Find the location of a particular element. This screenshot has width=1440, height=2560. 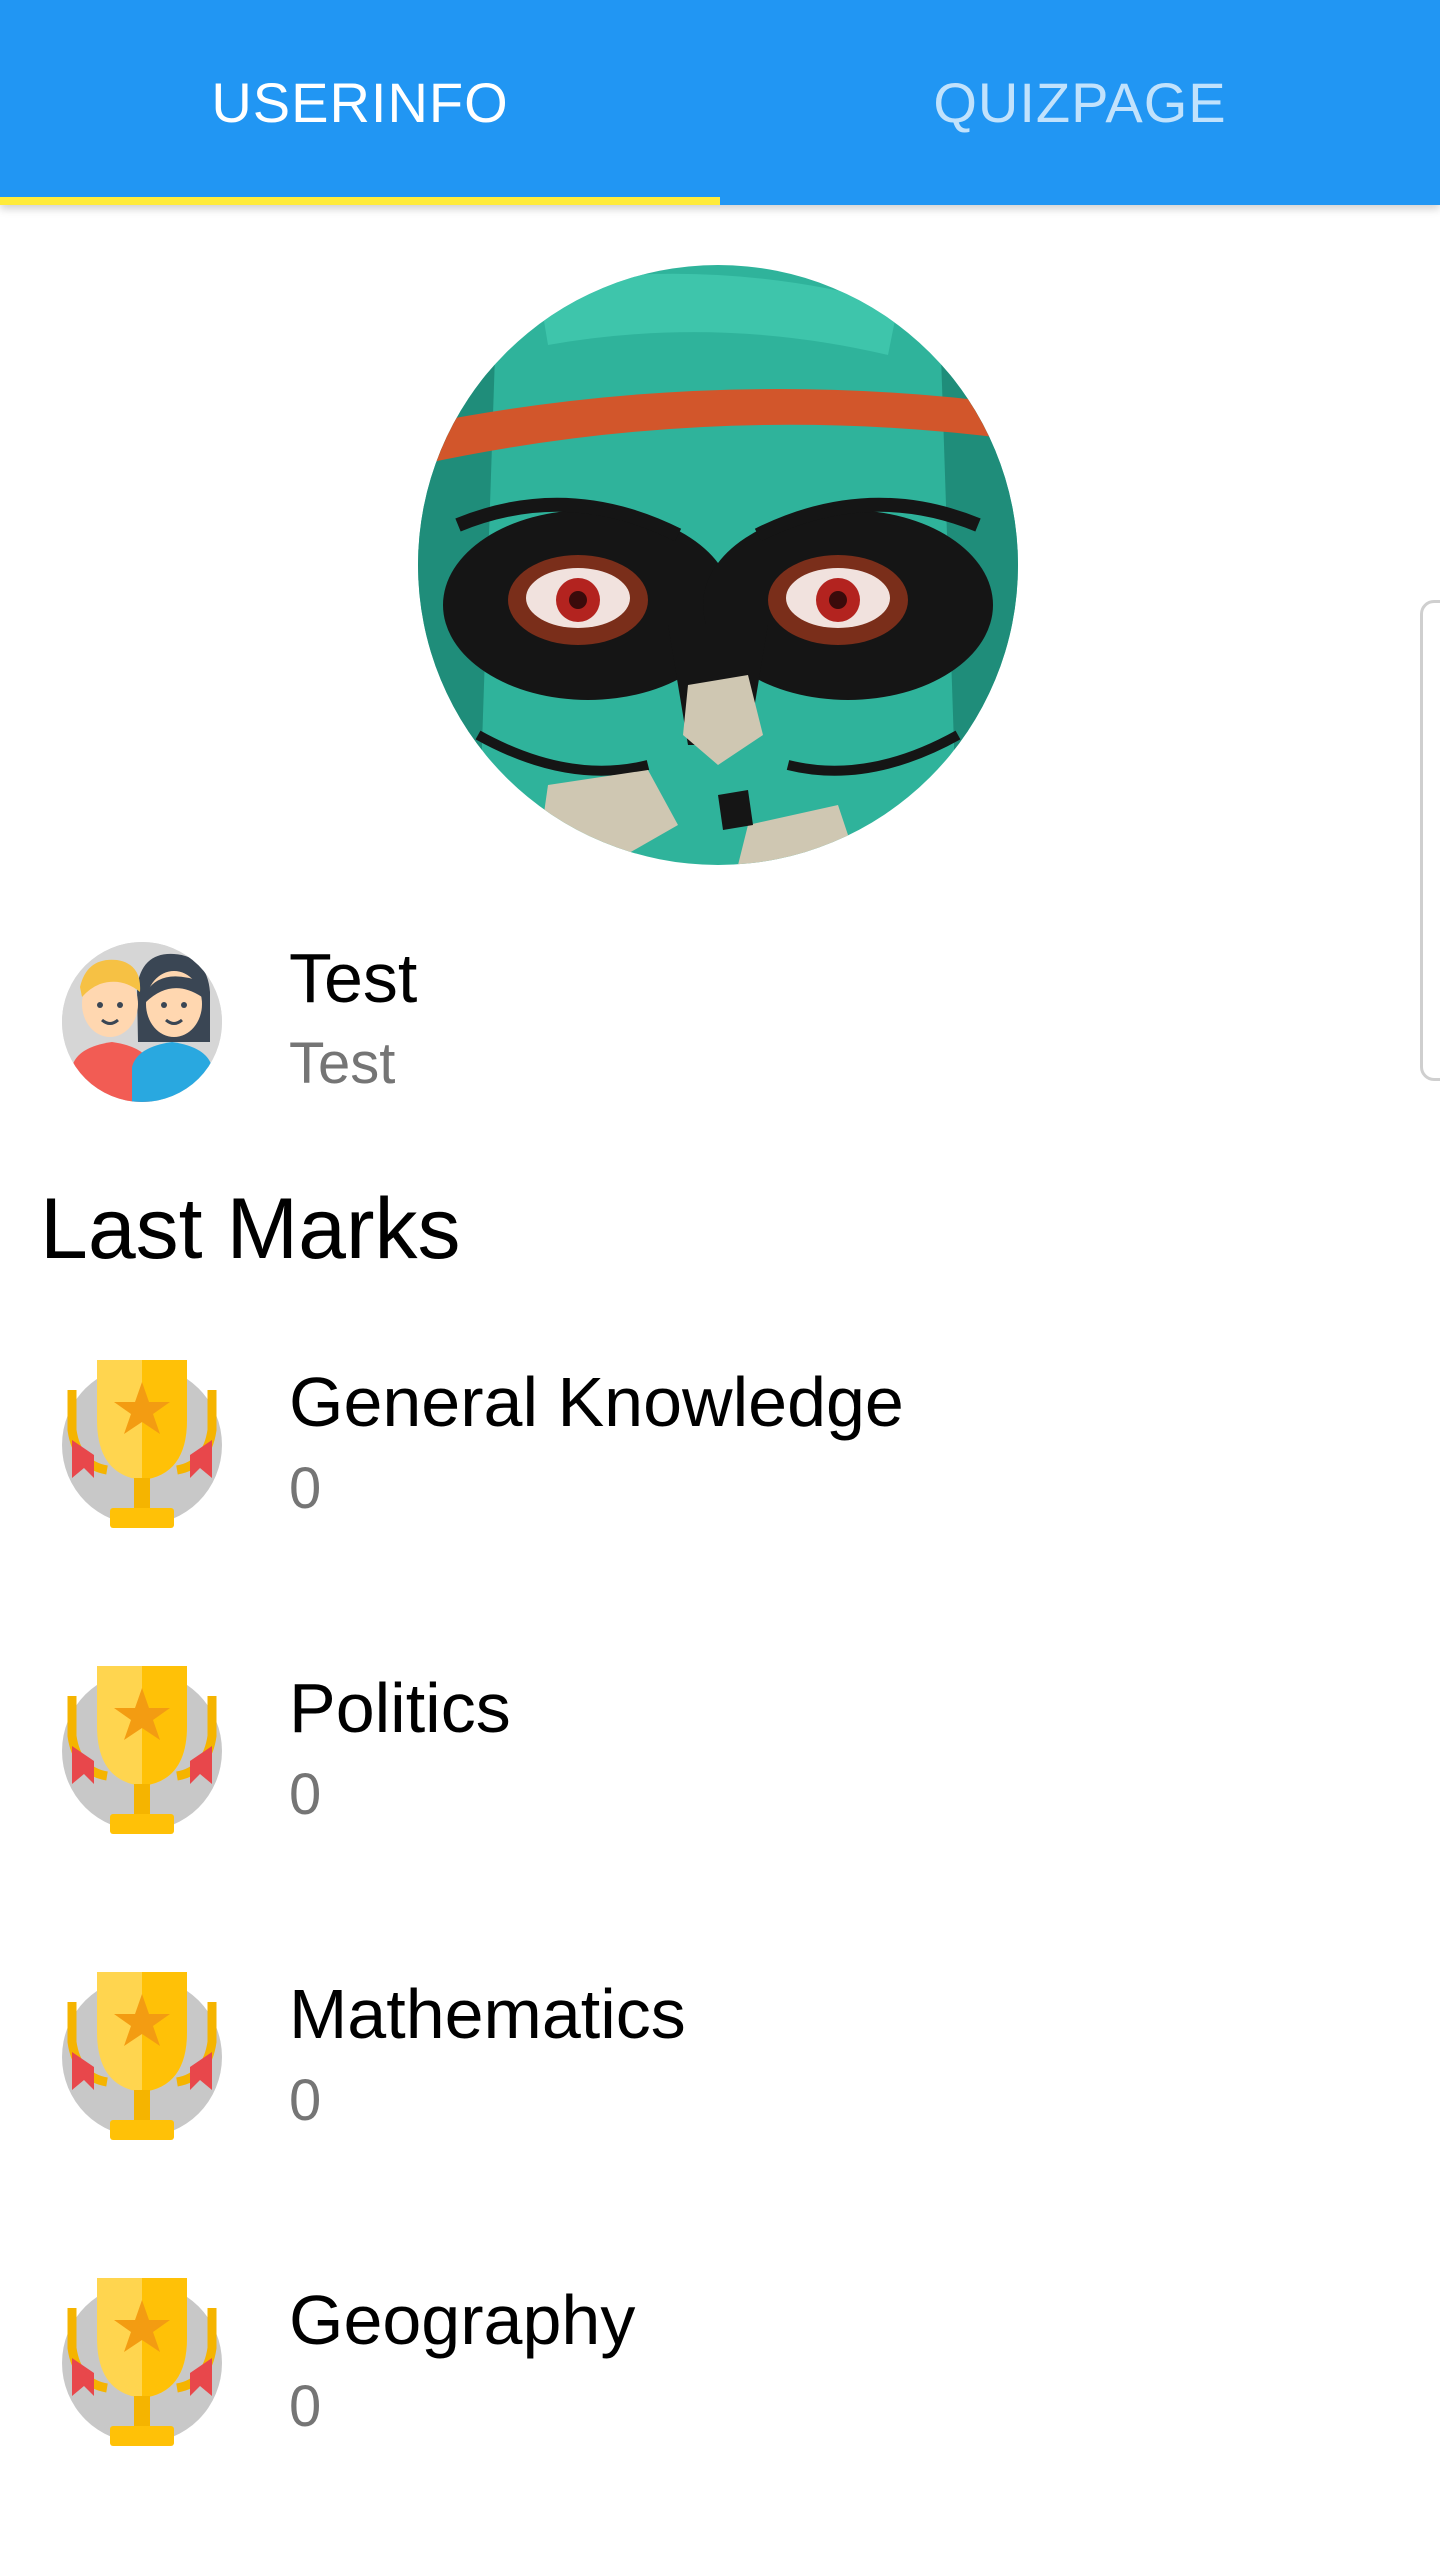

list-item: Mathematics 0 is located at coordinates (720, 2095).